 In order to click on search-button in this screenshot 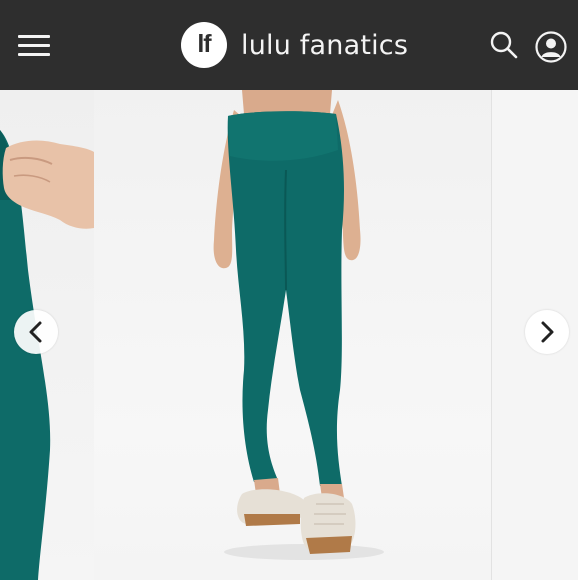, I will do `click(504, 45)`.